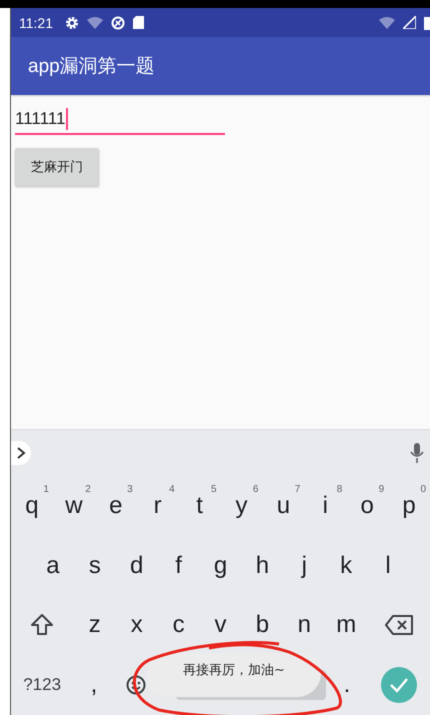  I want to click on keyboard-key: o, so click(367, 506).